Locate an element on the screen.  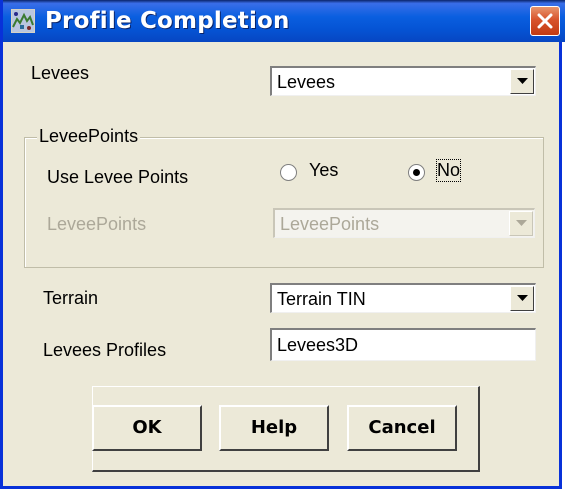
terrain-label: Terrain is located at coordinates (71, 298).